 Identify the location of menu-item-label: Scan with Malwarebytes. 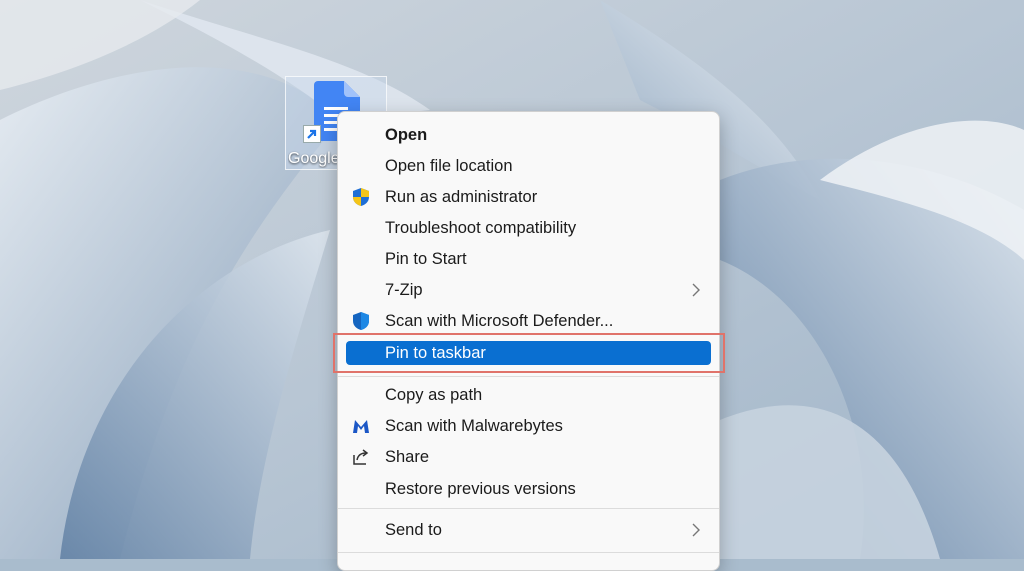
(474, 426).